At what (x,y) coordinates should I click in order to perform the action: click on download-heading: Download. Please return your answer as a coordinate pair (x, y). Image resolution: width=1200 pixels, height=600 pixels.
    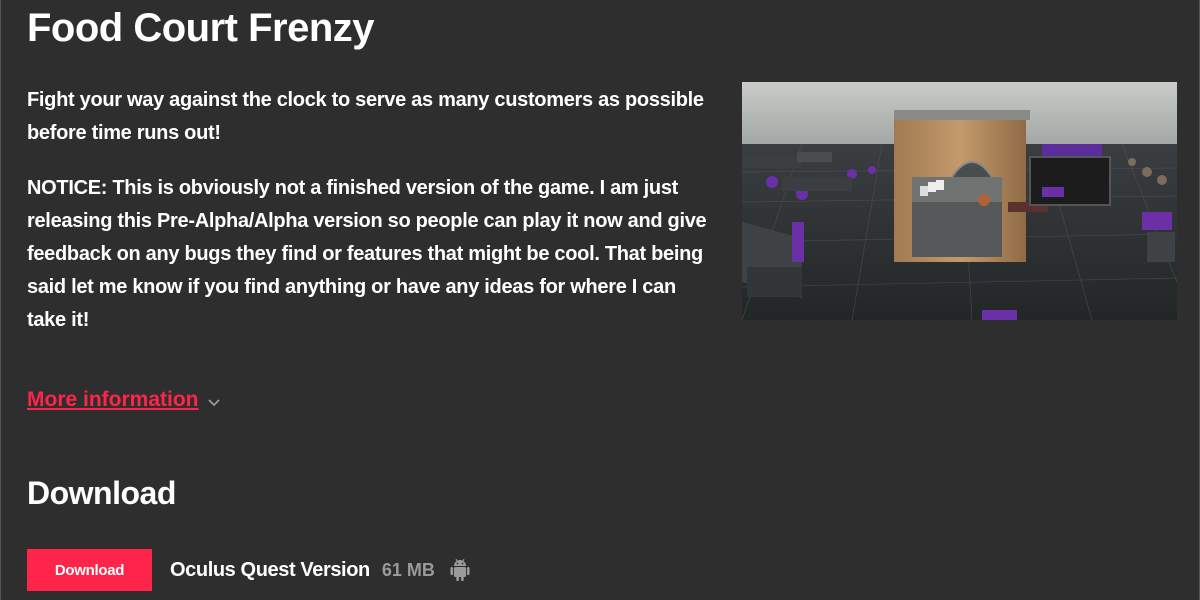
    Looking at the image, I should click on (101, 493).